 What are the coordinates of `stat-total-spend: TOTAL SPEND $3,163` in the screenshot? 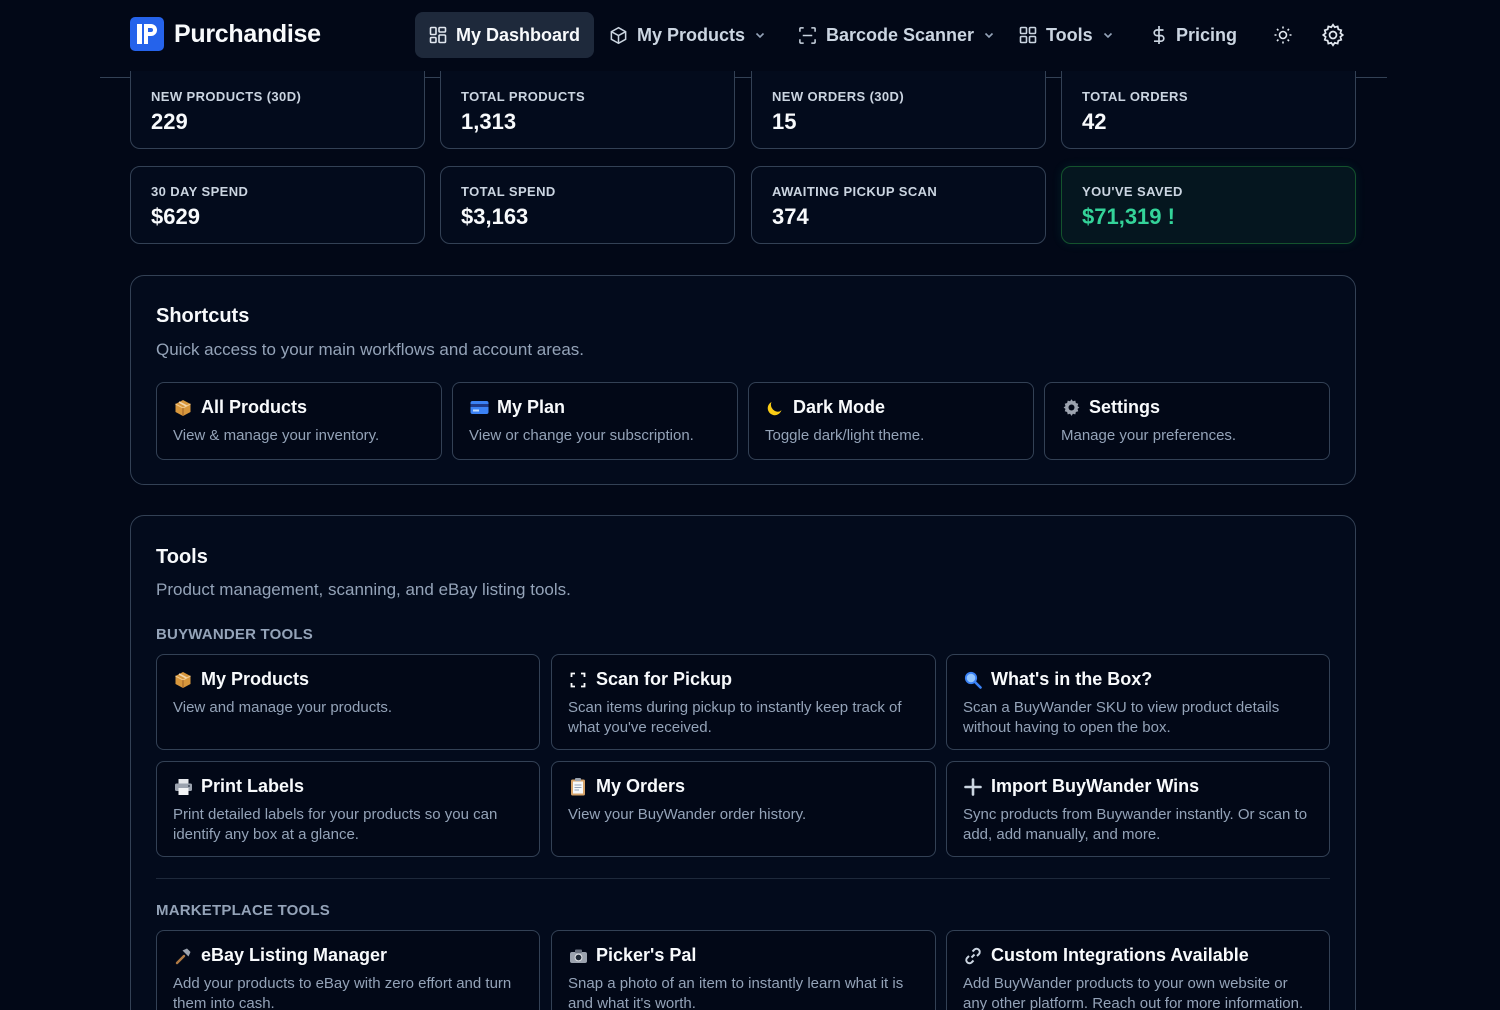 It's located at (587, 205).